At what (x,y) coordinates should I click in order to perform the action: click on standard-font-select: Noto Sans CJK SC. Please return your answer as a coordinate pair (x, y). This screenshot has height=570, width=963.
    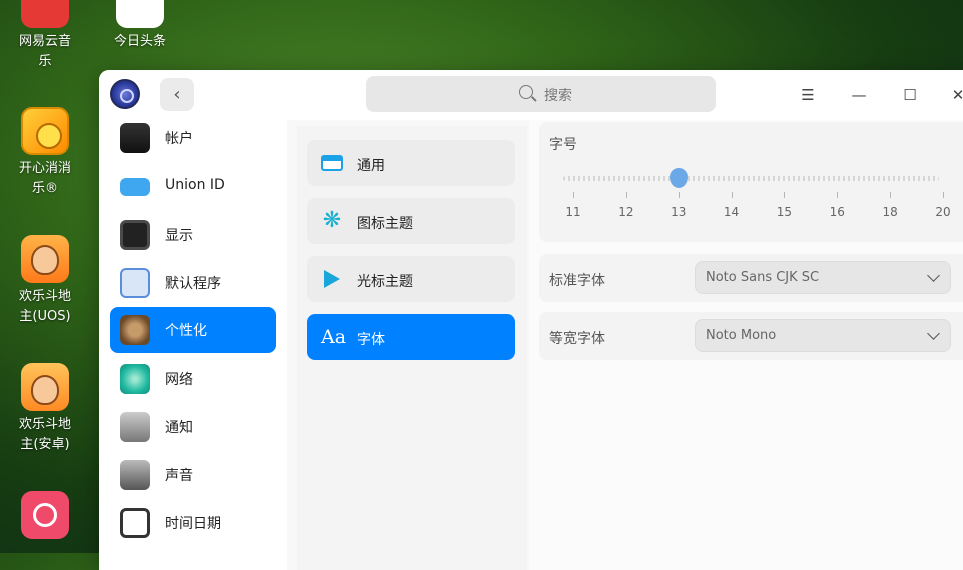
    Looking at the image, I should click on (823, 277).